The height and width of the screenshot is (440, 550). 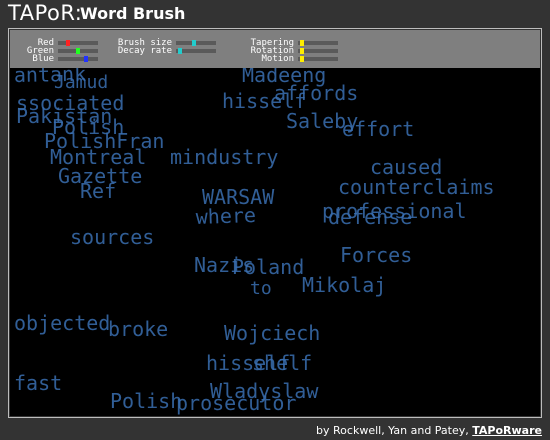 What do you see at coordinates (112, 237) in the screenshot?
I see `brush-word: sources` at bounding box center [112, 237].